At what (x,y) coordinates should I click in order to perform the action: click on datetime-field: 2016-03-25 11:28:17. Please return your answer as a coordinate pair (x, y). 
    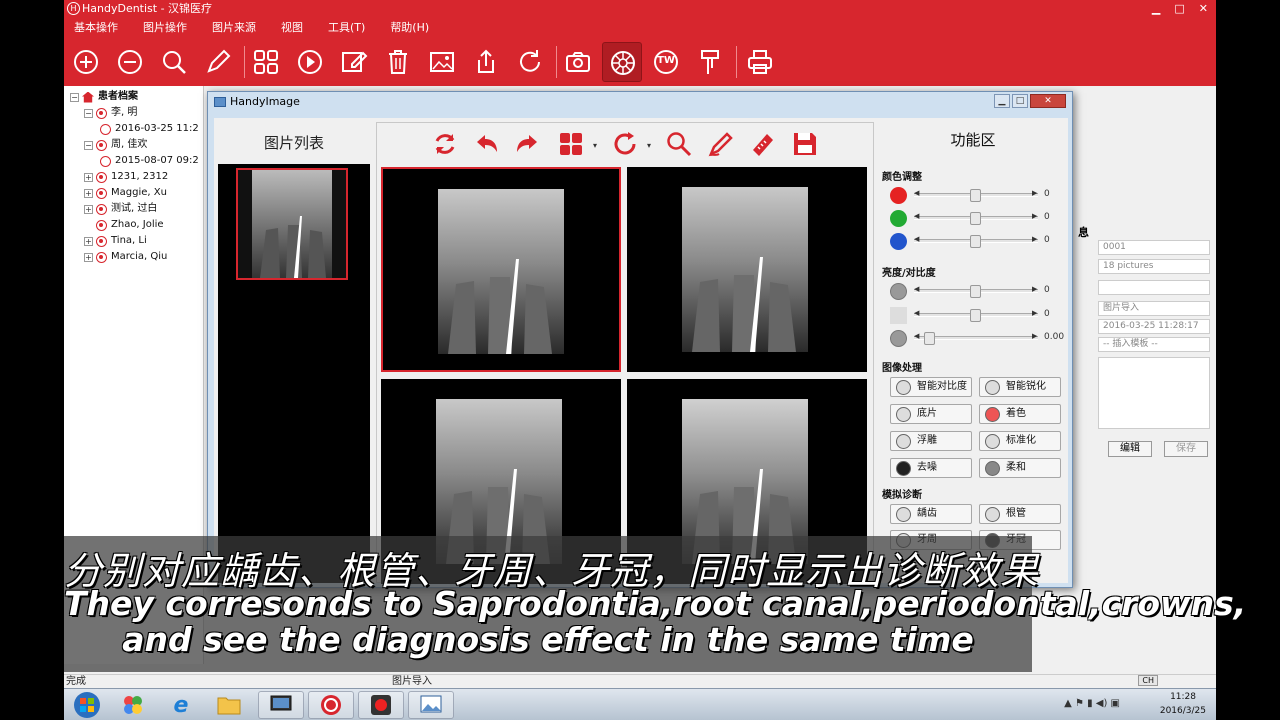
    Looking at the image, I should click on (1154, 326).